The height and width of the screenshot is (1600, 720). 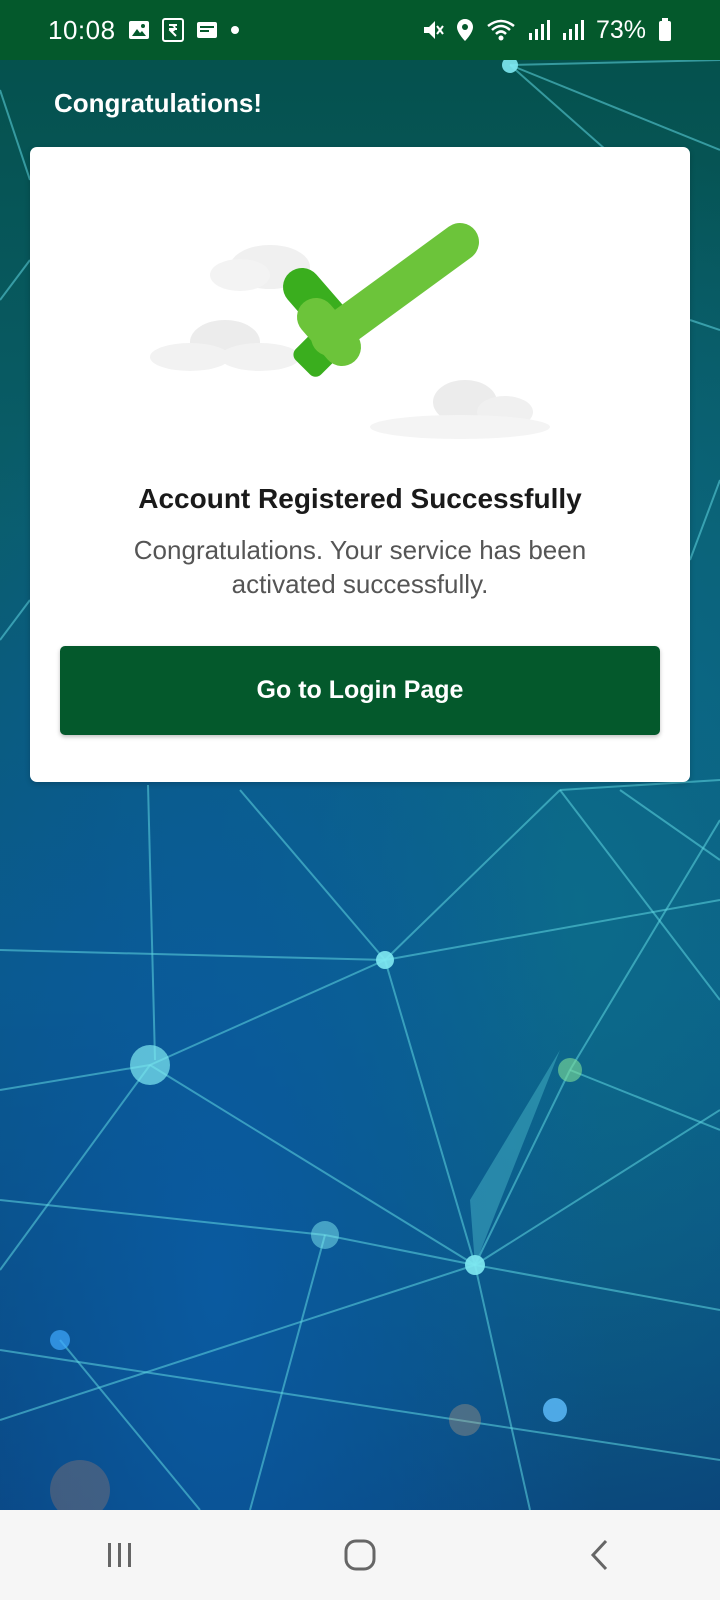 I want to click on checkmark-icon, so click(x=350, y=331).